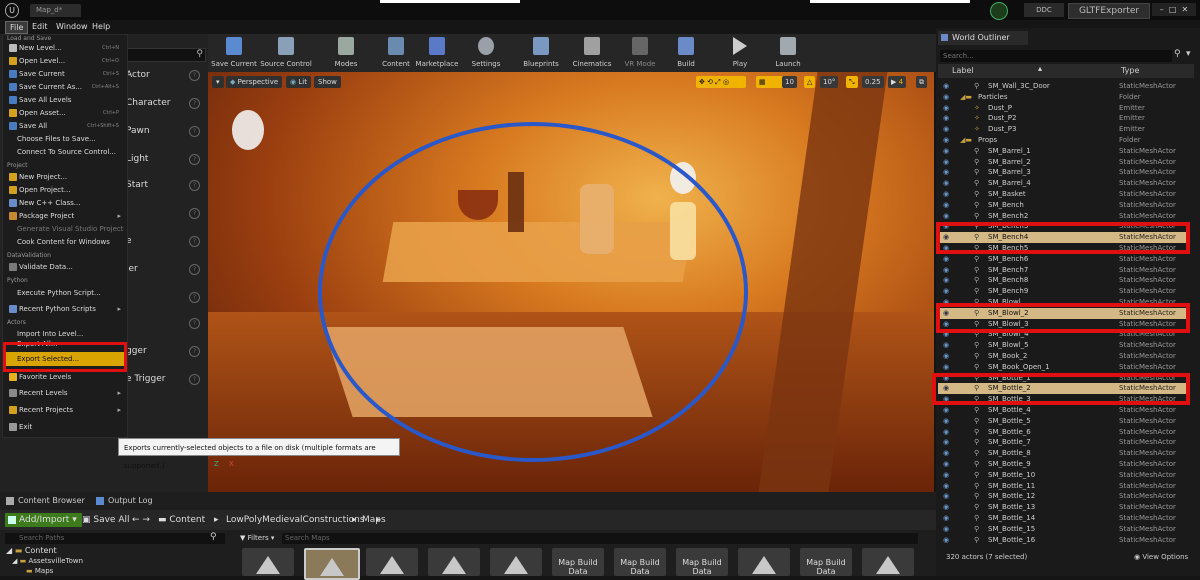 Image resolution: width=1200 pixels, height=580 pixels. What do you see at coordinates (788, 53) in the screenshot?
I see `launch-button: Launch` at bounding box center [788, 53].